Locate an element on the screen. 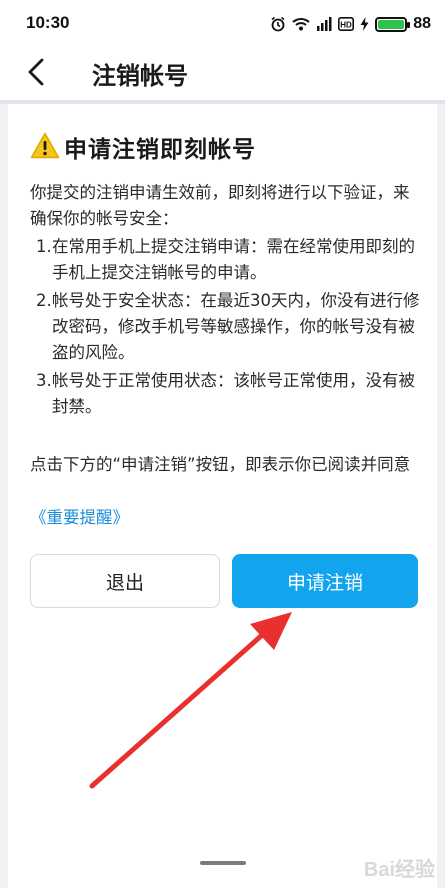 Image resolution: width=445 pixels, height=888 pixels. condition-item: 3. 帐号处于正常使用状态：该帐号正常使用，没有被封禁。 is located at coordinates (226, 394).